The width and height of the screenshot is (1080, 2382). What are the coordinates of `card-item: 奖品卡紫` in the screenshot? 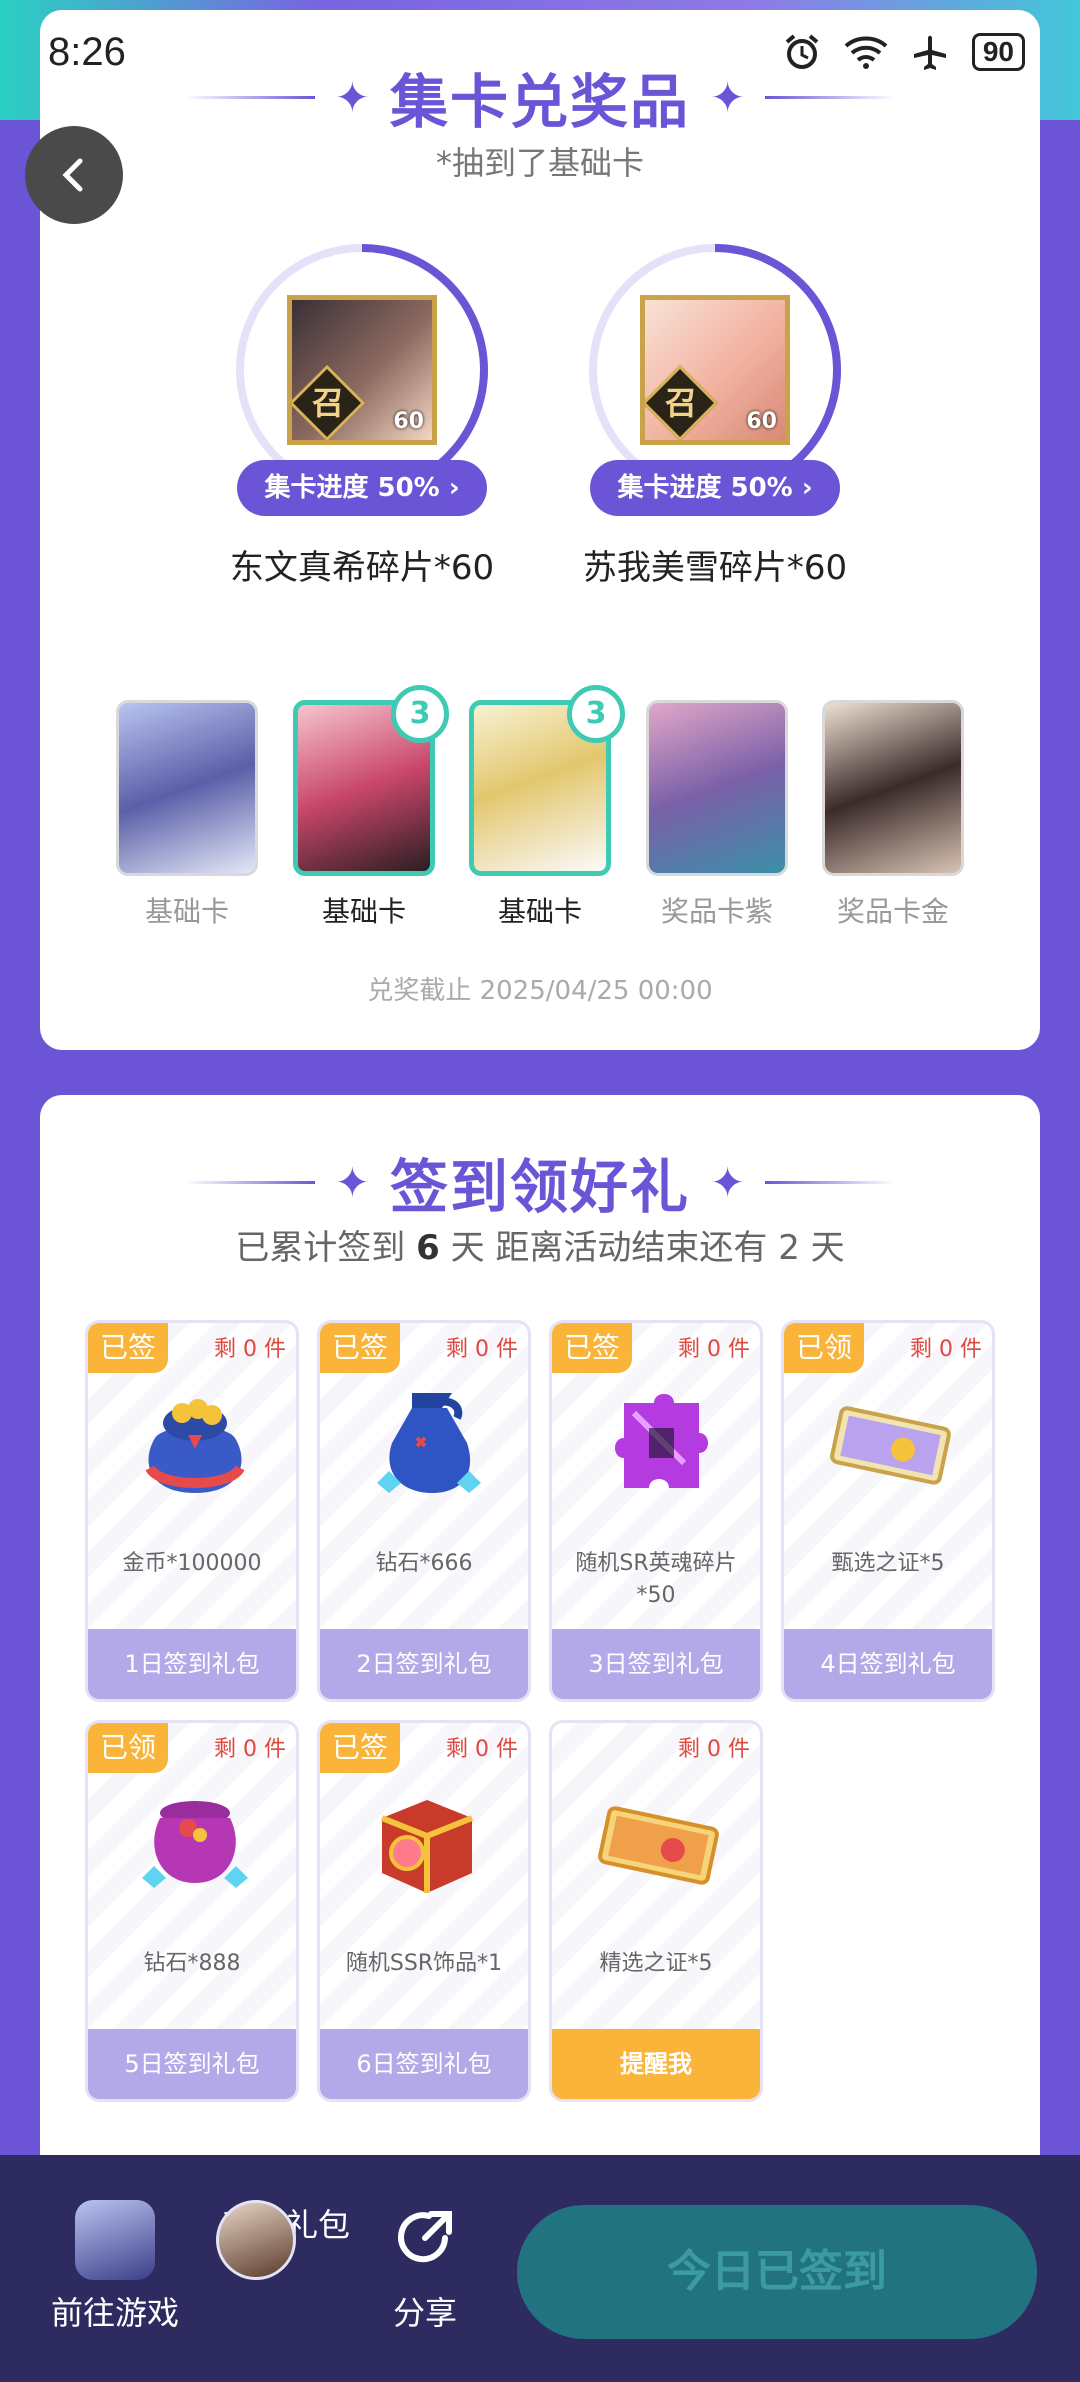 It's located at (717, 815).